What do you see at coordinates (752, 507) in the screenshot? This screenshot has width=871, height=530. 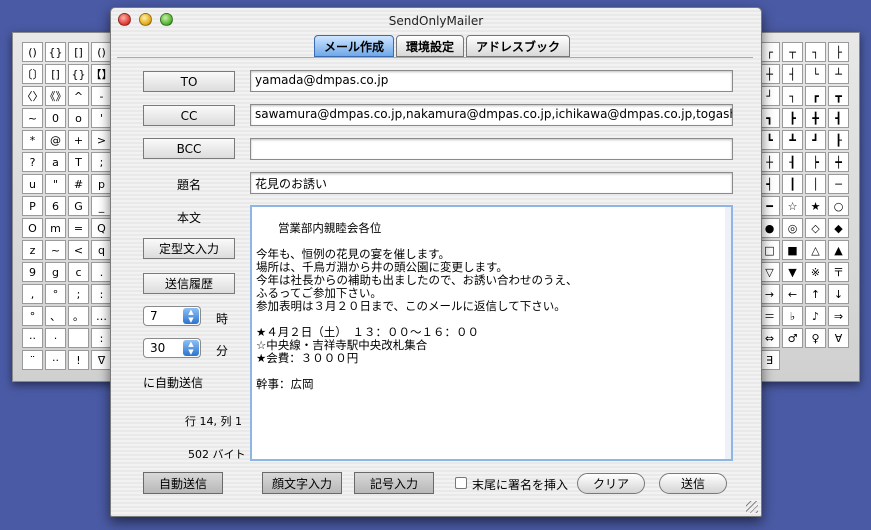 I see `resize-grip-icon` at bounding box center [752, 507].